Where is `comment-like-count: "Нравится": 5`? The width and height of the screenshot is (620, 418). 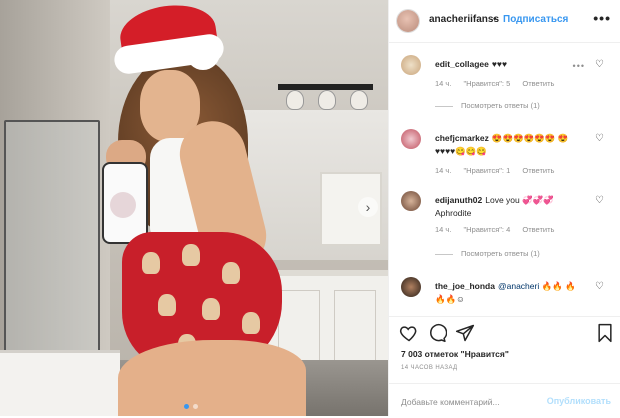 comment-like-count: "Нравится": 5 is located at coordinates (487, 83).